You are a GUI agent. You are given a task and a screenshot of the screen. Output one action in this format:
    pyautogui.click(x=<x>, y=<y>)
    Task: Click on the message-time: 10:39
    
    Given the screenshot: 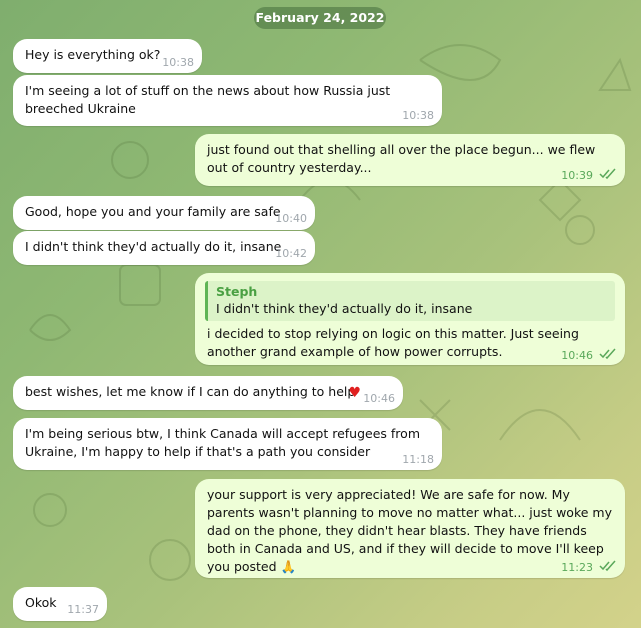 What is the action you would take?
    pyautogui.click(x=577, y=175)
    